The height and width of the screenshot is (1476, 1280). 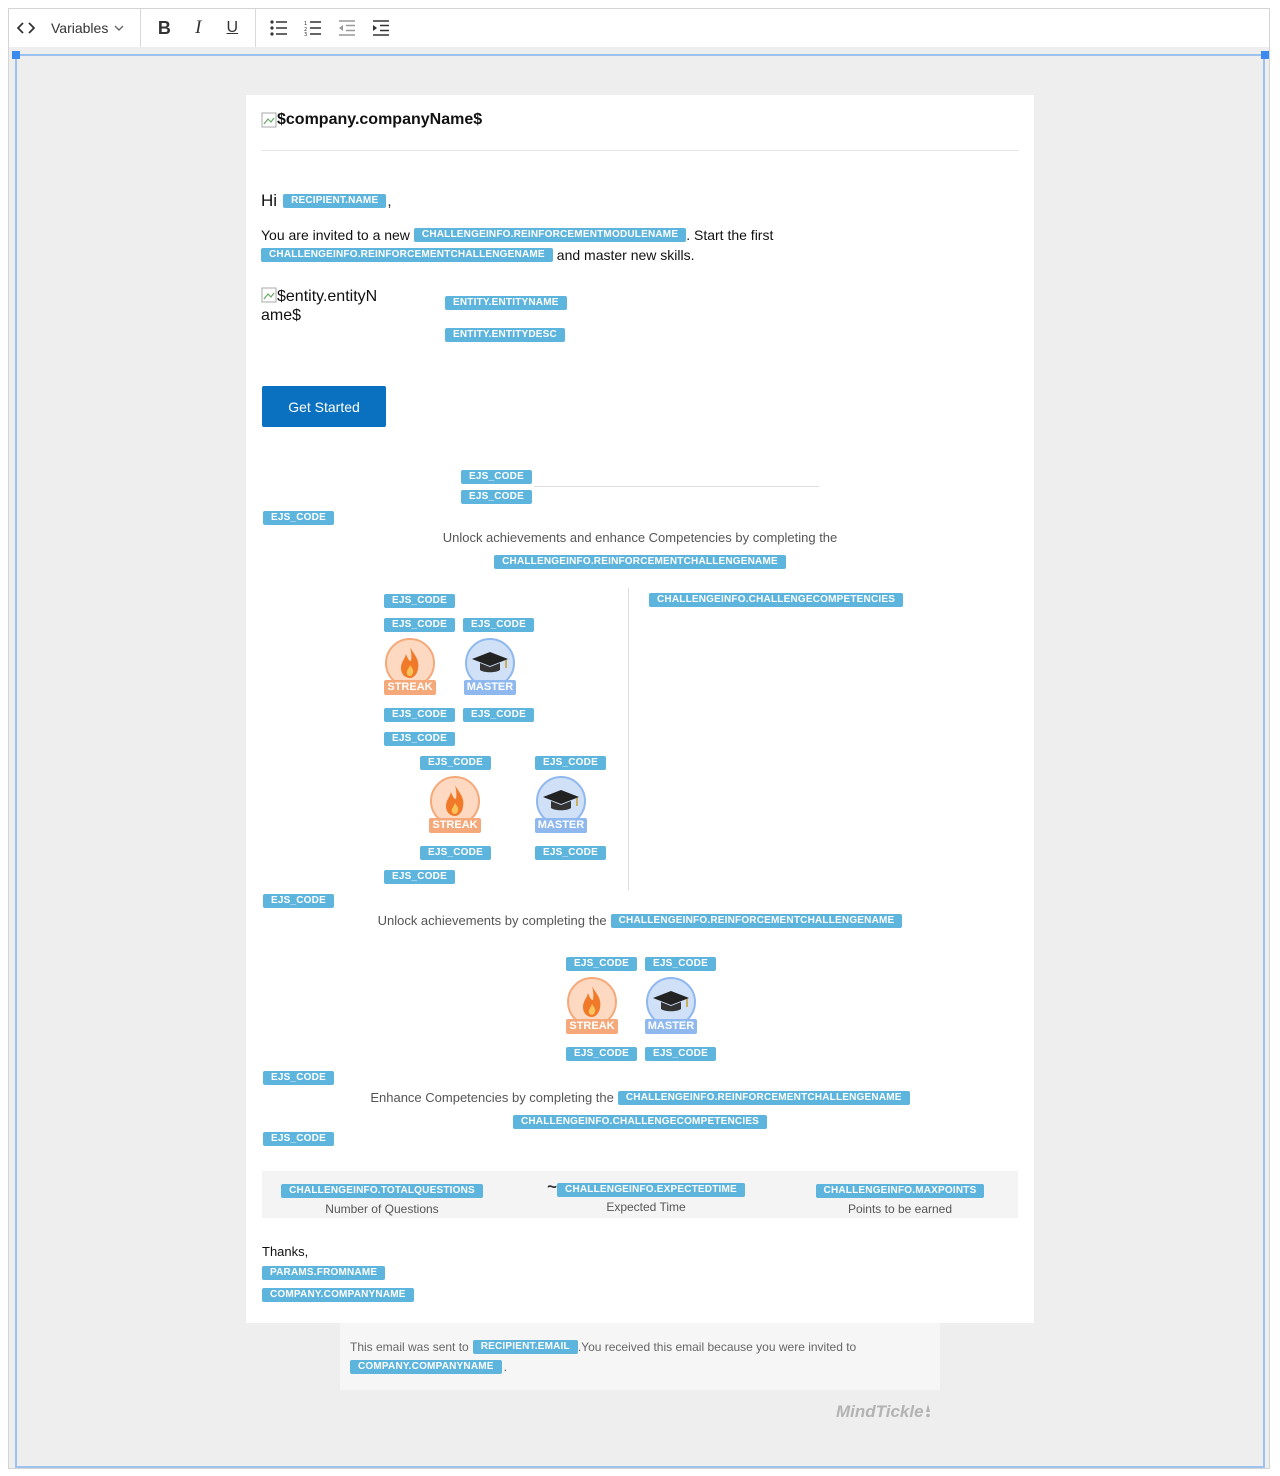 I want to click on bullet-list-icon, so click(x=279, y=28).